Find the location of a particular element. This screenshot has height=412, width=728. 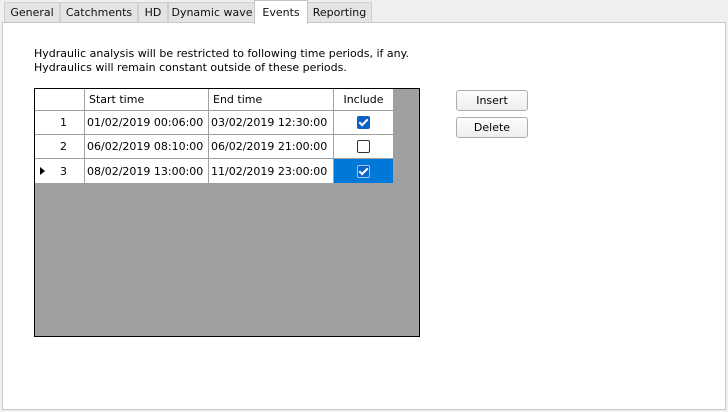

start-time-cell: 06/02/2019 08:10:00 is located at coordinates (147, 147).